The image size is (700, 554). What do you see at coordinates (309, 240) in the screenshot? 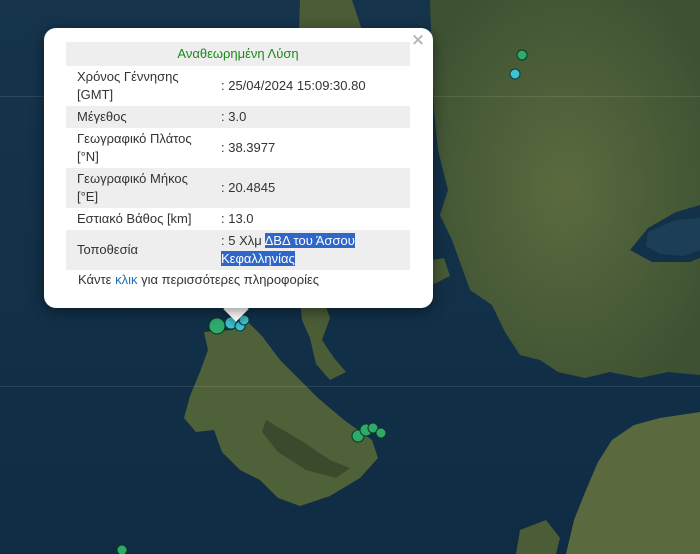
I see `location-highlight: ΔΒΔ του Άσσου` at bounding box center [309, 240].